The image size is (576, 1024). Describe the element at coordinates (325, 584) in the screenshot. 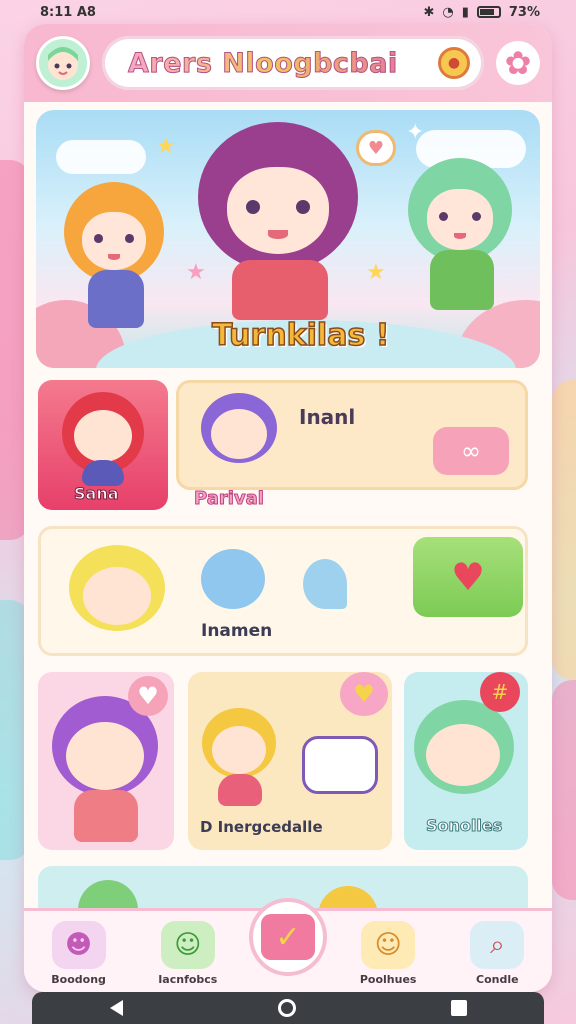

I see `fish-creature-icon` at that location.